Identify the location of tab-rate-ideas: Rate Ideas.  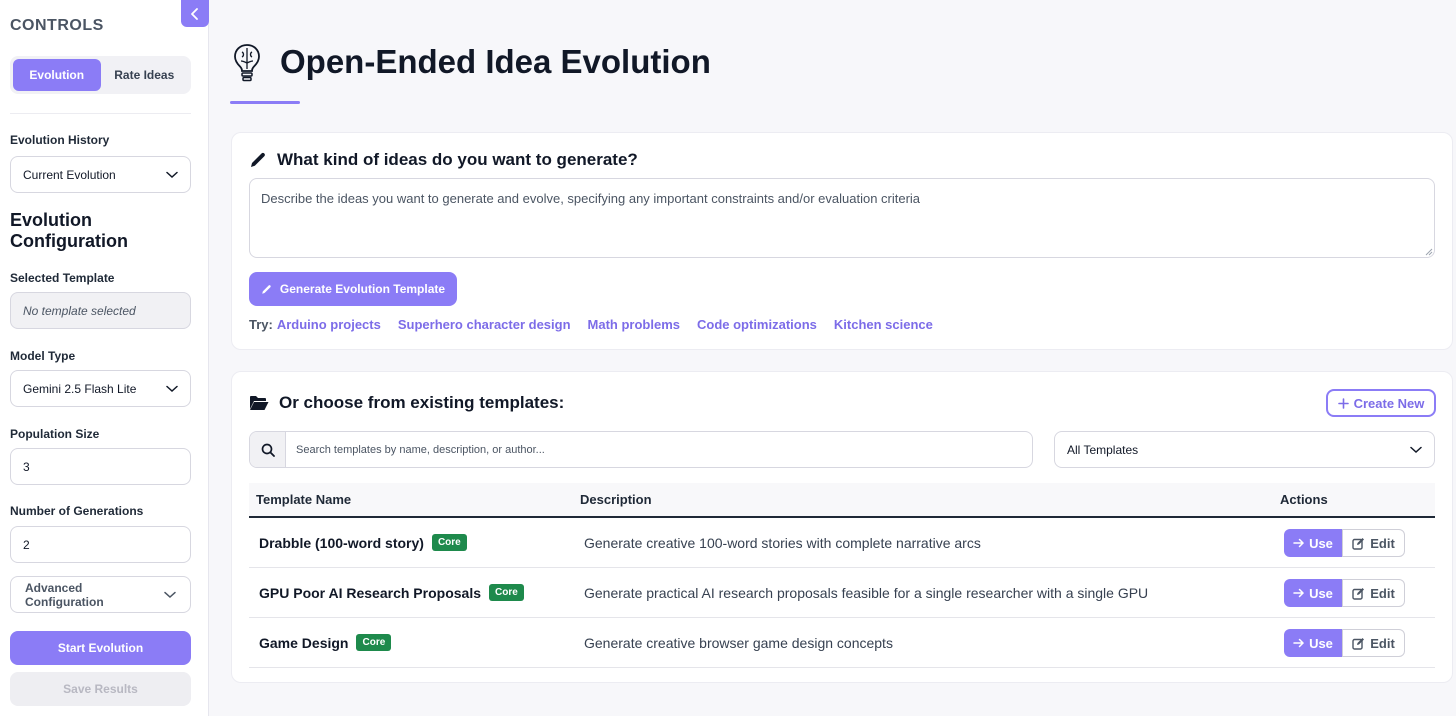
(145, 75).